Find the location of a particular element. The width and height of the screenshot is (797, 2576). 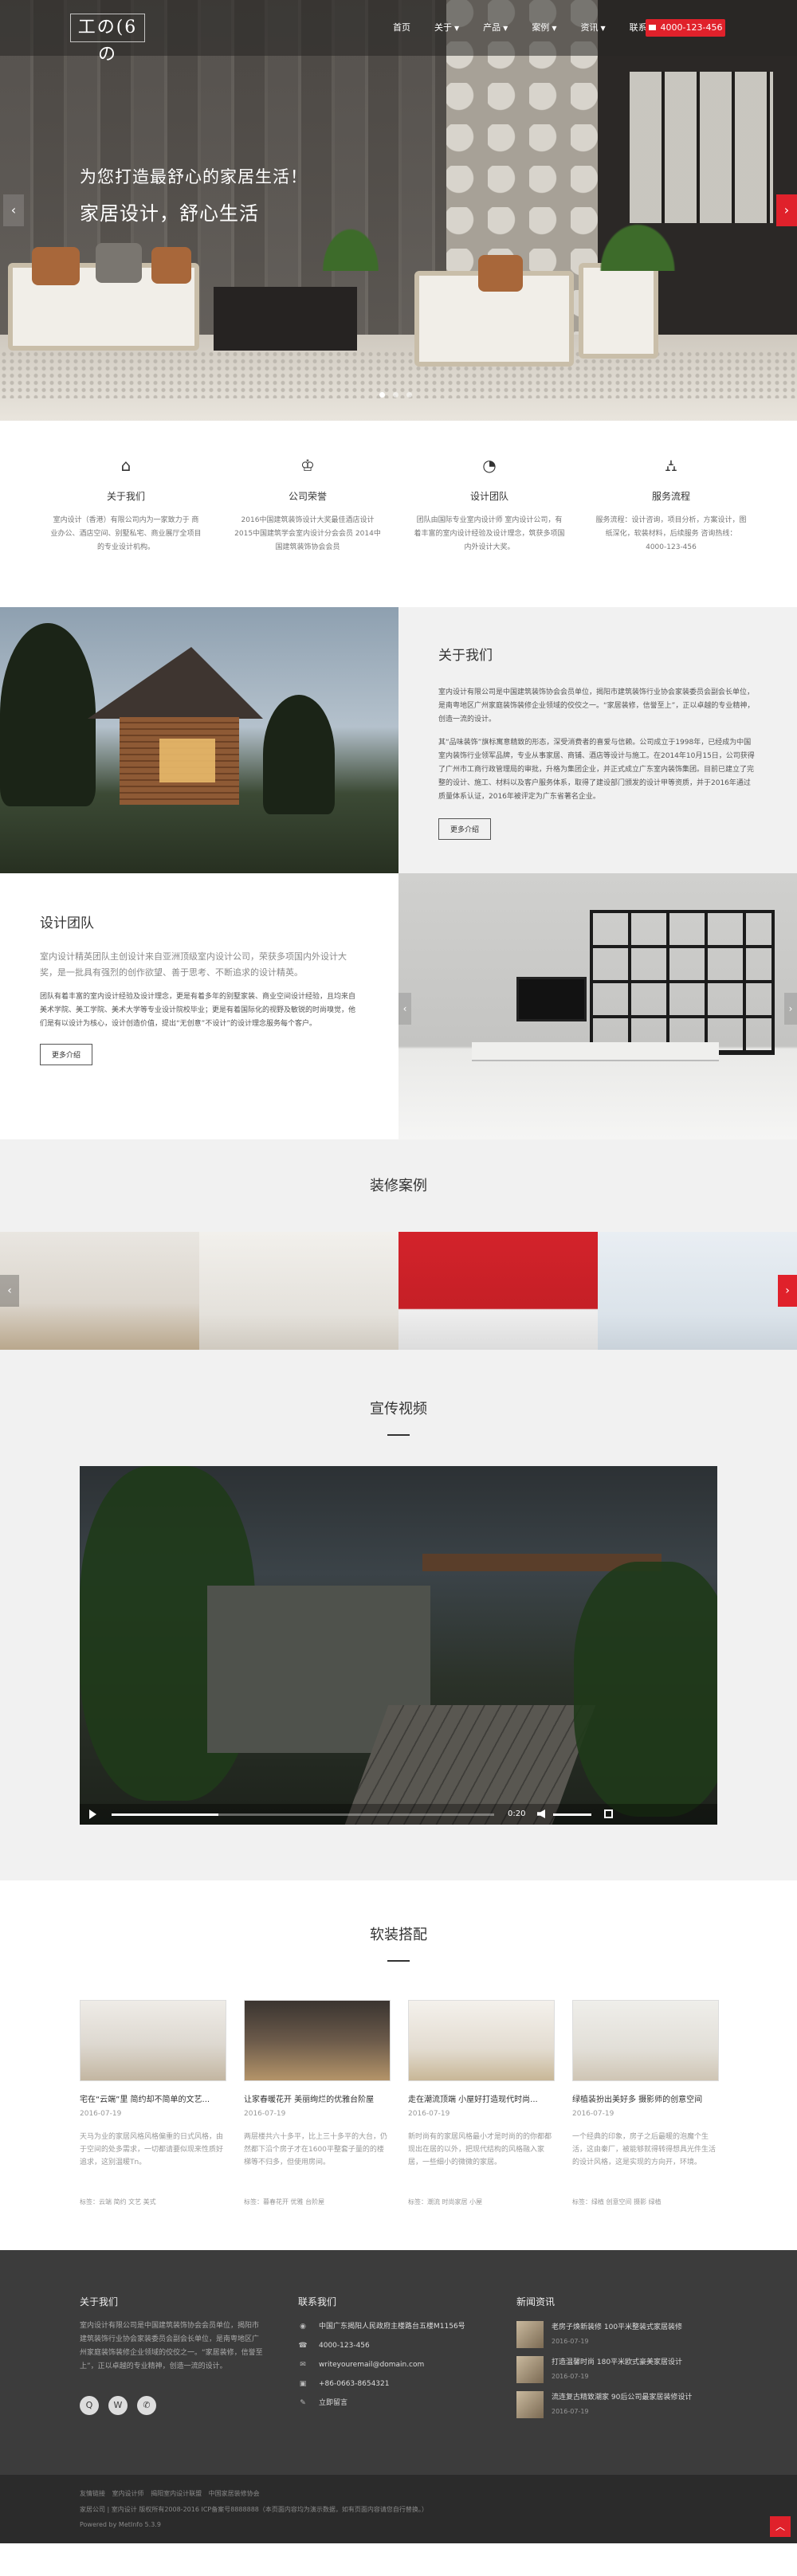

team-image: ‹ › is located at coordinates (598, 1006).